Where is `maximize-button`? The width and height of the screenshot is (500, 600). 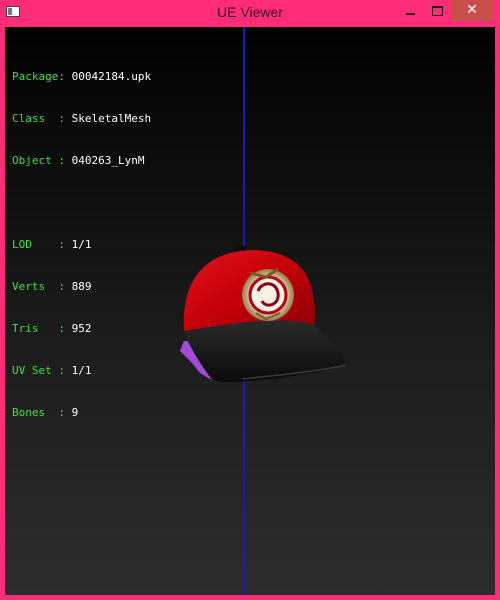 maximize-button is located at coordinates (437, 10).